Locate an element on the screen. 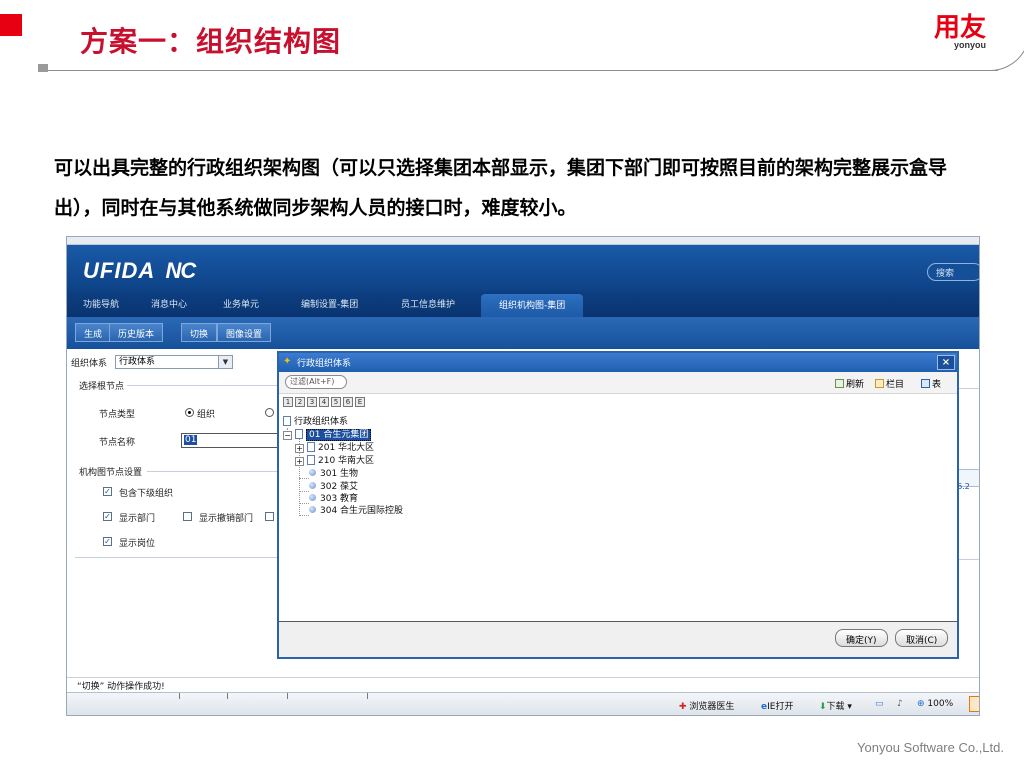 This screenshot has height=768, width=1024. history-version-button: 历史版本 is located at coordinates (136, 332).